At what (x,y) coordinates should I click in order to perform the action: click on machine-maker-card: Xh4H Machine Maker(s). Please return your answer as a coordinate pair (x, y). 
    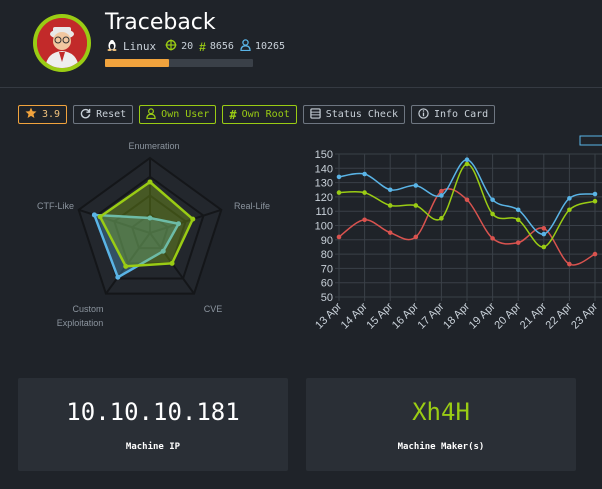
    Looking at the image, I should click on (441, 424).